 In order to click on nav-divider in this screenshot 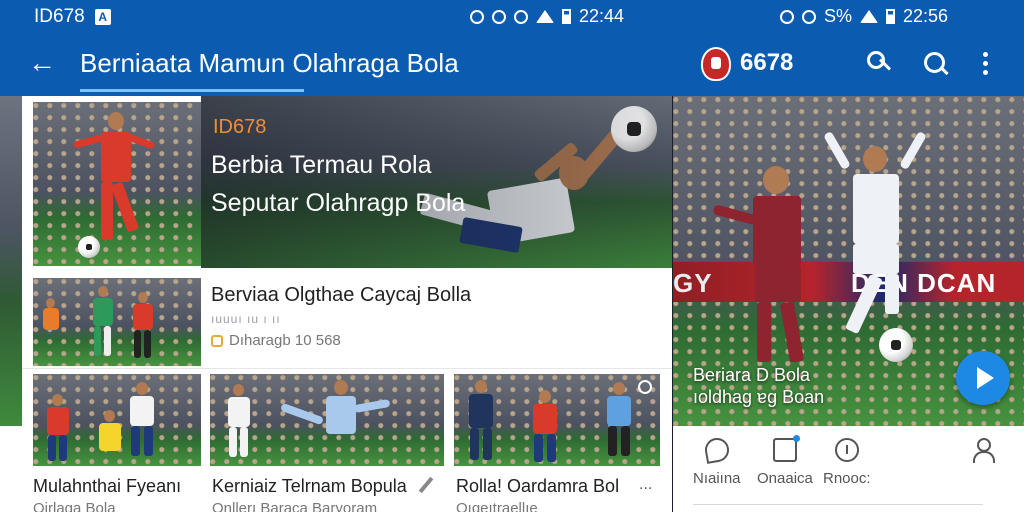, I will do `click(838, 504)`.